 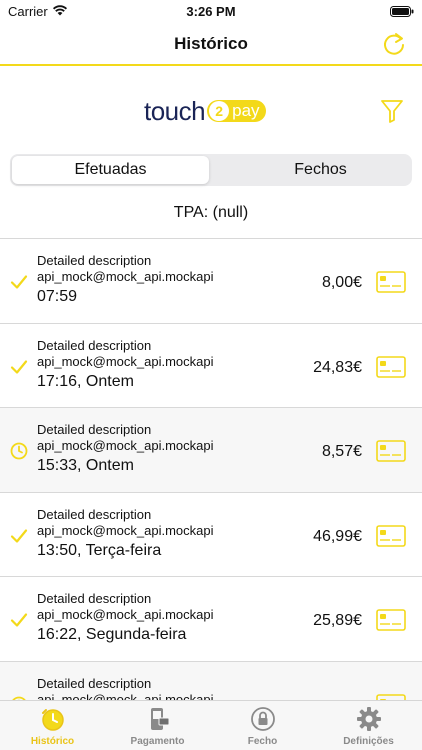 I want to click on lock-icon, so click(x=263, y=719).